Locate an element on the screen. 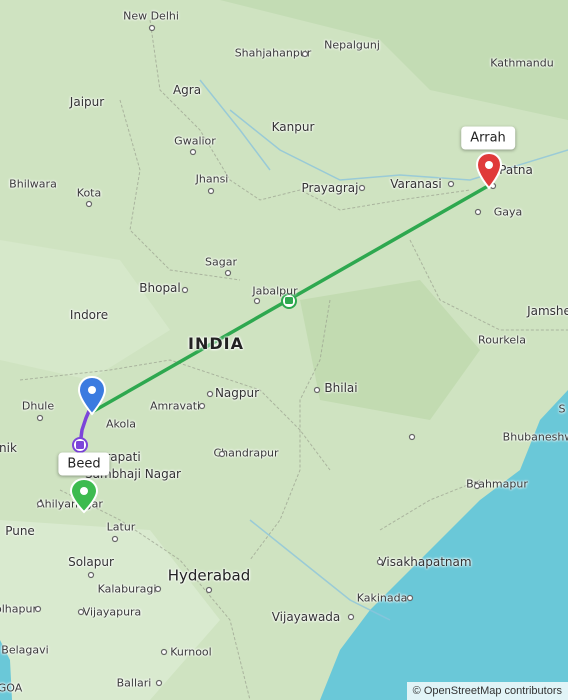 The image size is (568, 700). destination-marker-label: Arrah is located at coordinates (488, 138).